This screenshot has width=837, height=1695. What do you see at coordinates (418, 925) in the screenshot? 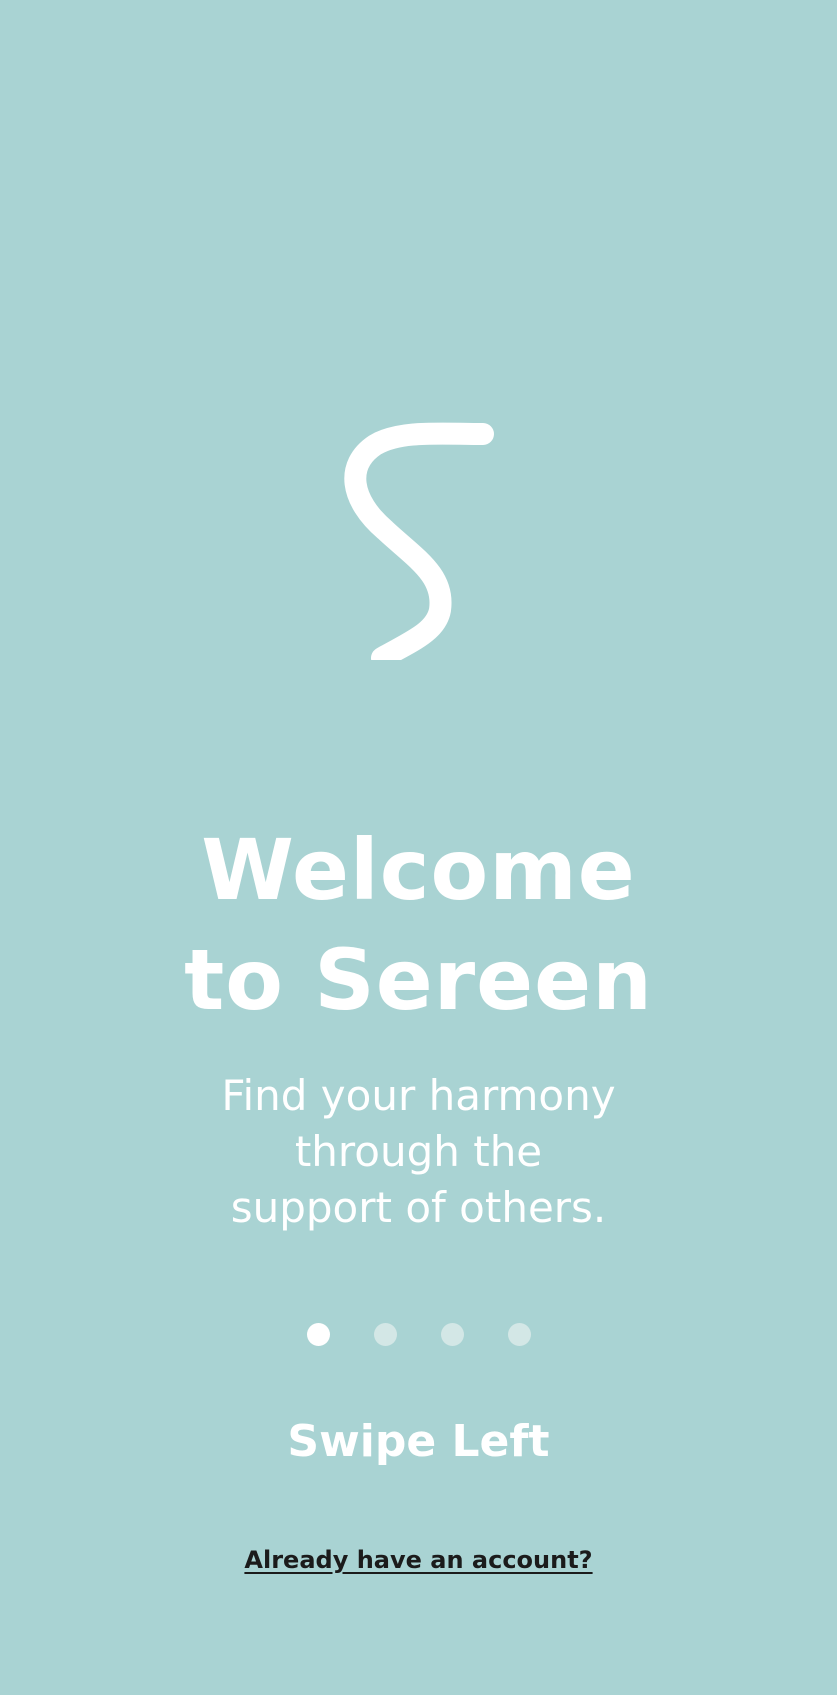
I see `welcome-title: Welcome to Sereen` at bounding box center [418, 925].